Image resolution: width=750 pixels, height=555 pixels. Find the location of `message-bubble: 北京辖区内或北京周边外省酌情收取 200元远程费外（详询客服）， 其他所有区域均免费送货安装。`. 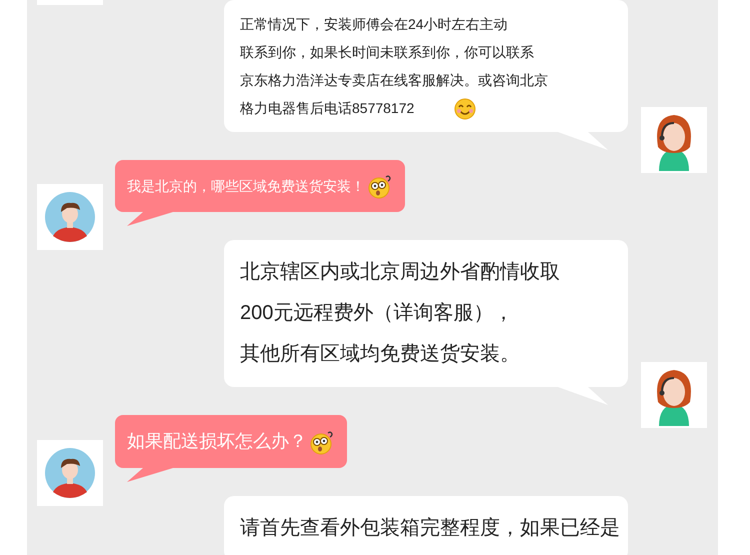

message-bubble: 北京辖区内或北京周边外省酌情收取 200元远程费外（详询客服）， 其他所有区域均免费送货安装。 is located at coordinates (426, 314).